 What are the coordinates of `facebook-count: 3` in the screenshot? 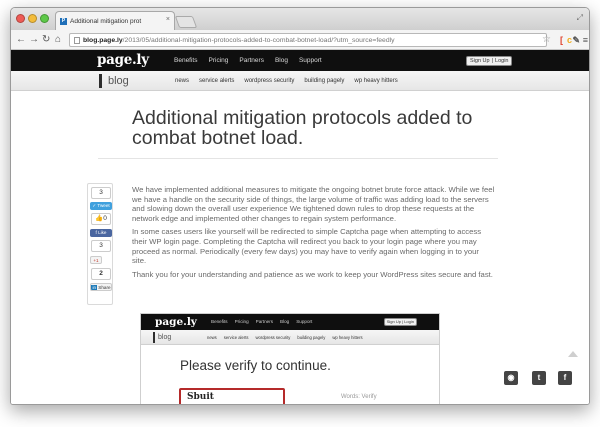 It's located at (101, 246).